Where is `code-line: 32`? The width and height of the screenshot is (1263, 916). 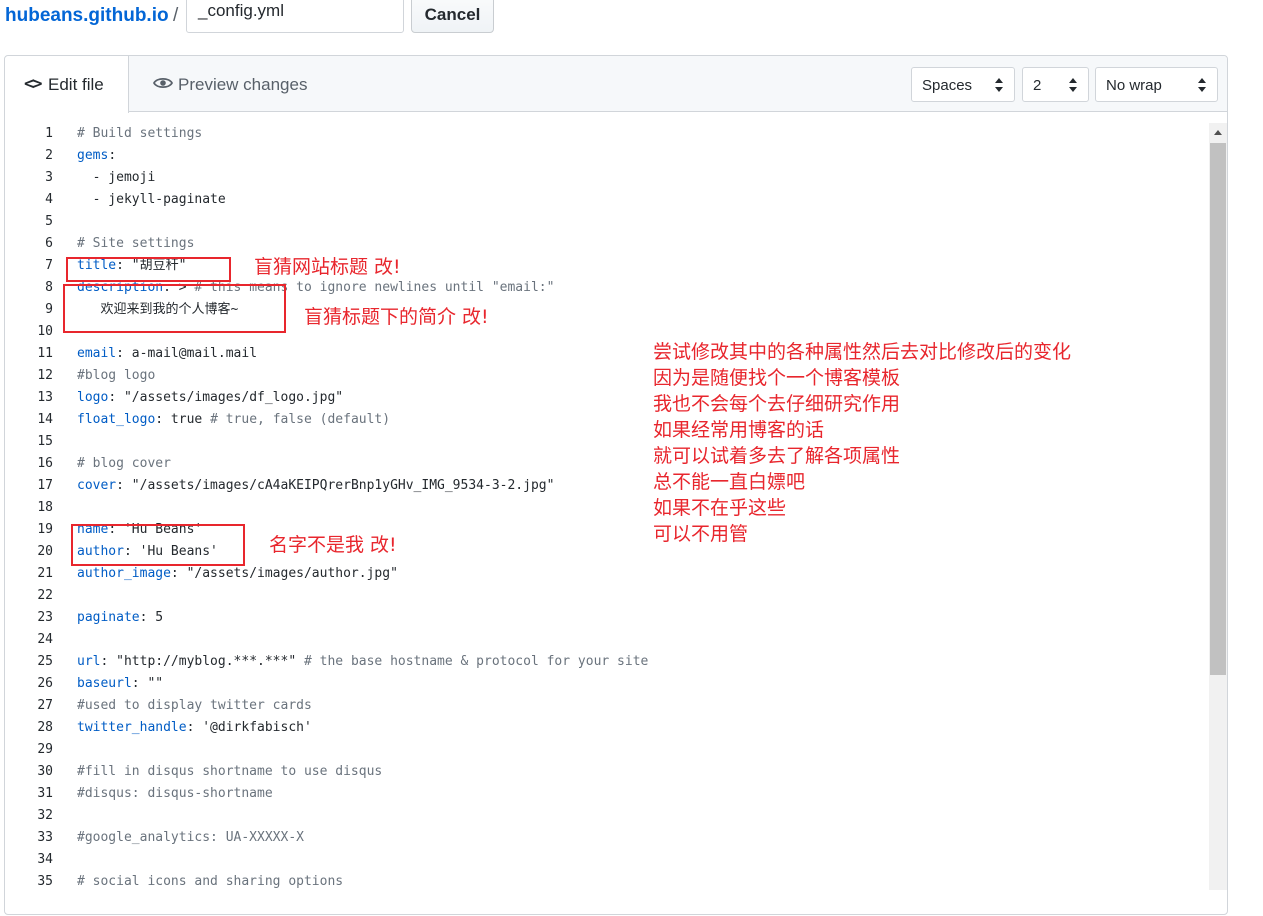
code-line: 32 is located at coordinates (605, 816).